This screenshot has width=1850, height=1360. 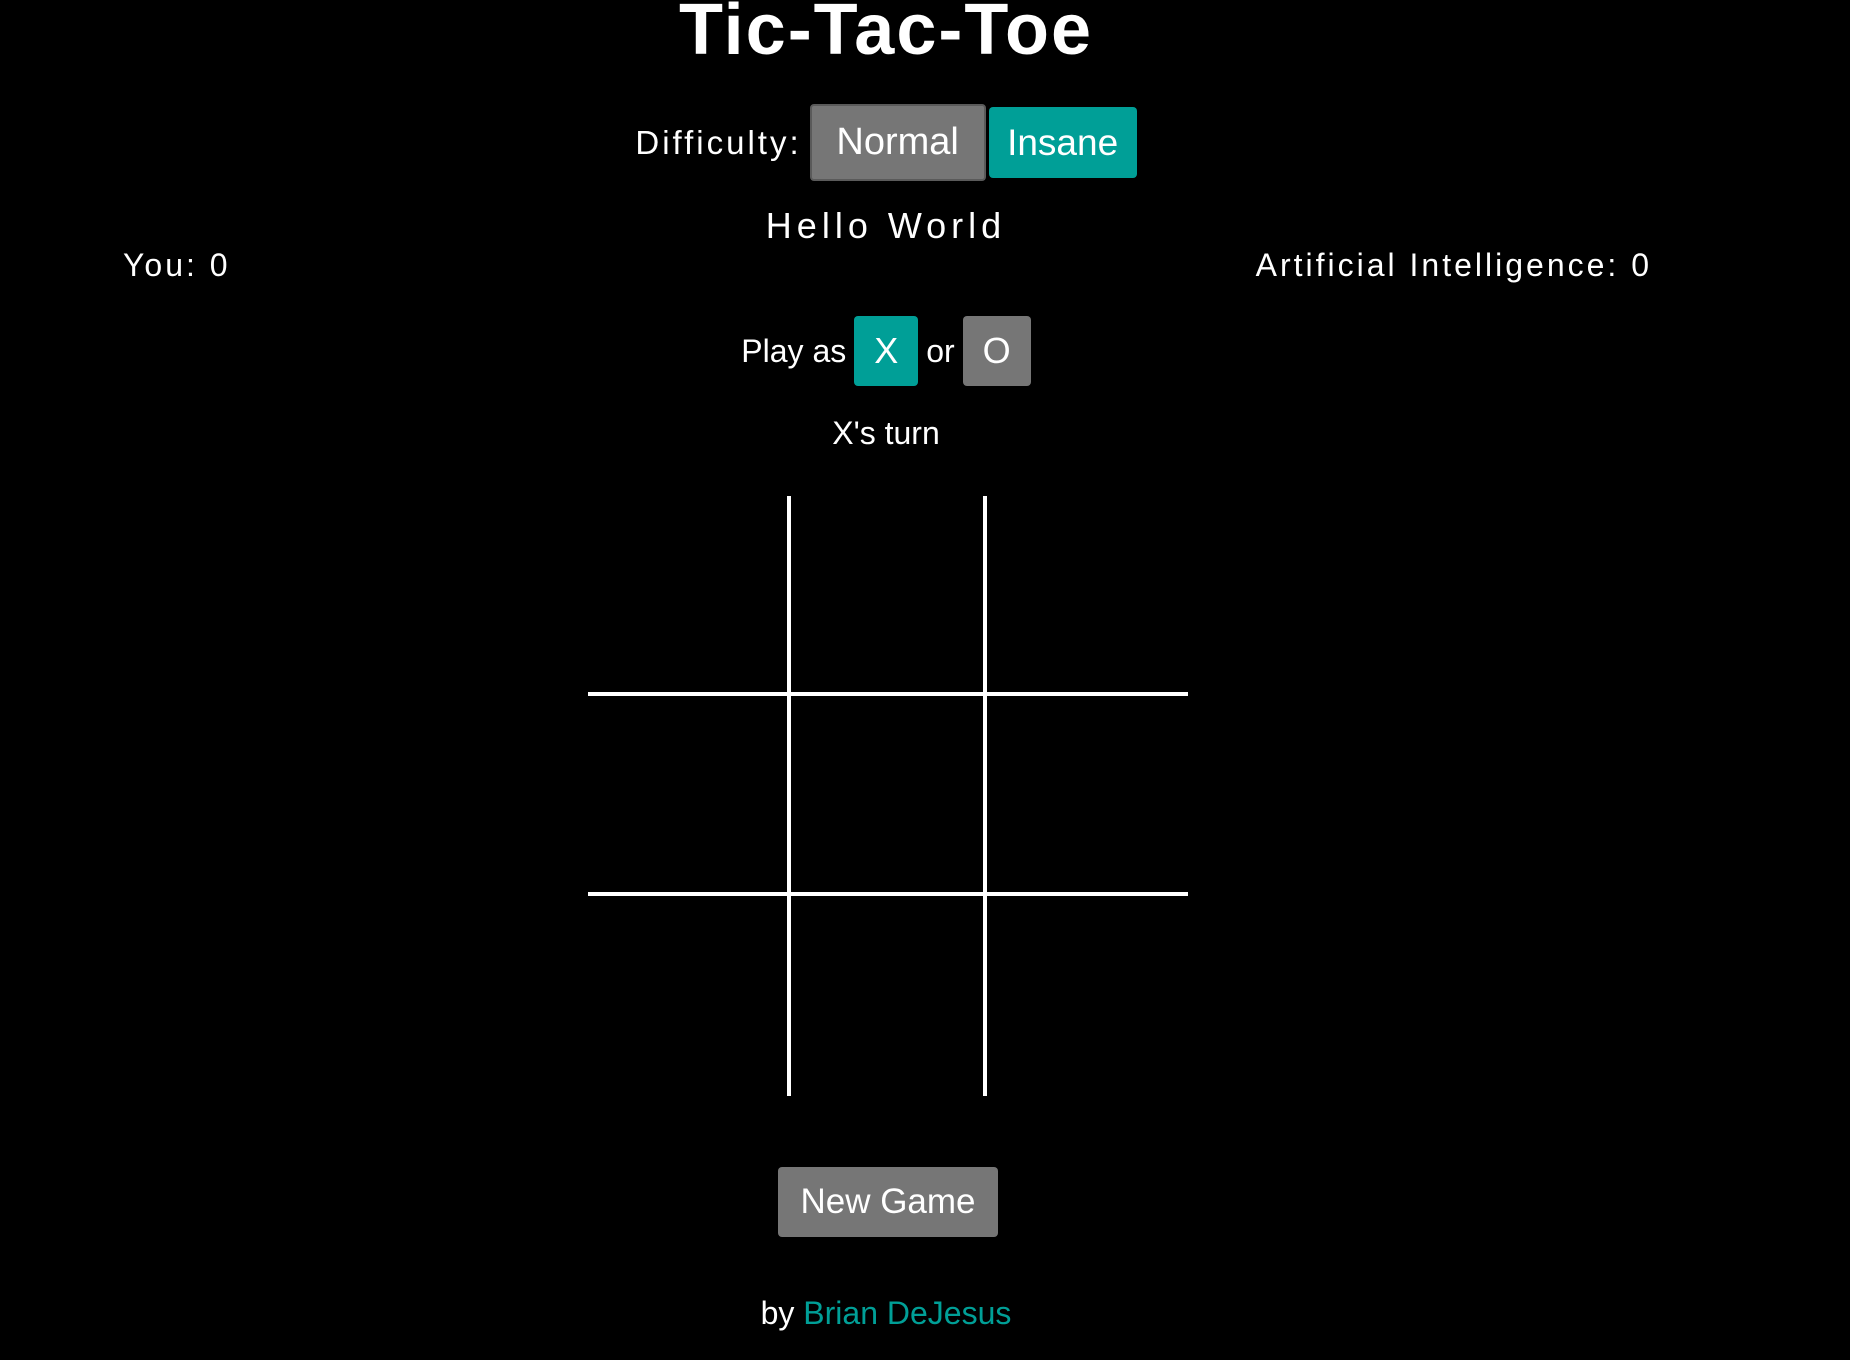 I want to click on player-score: You: 0, so click(x=177, y=265).